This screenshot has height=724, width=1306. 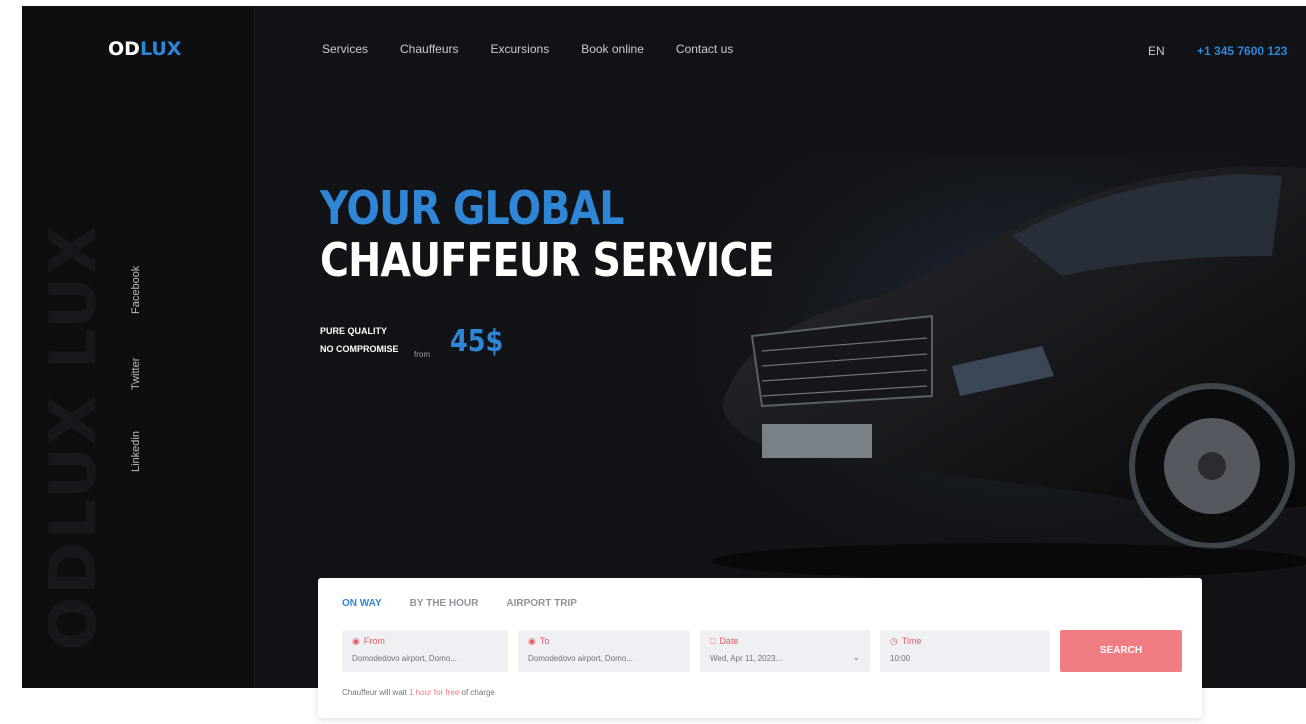 What do you see at coordinates (729, 641) in the screenshot?
I see `date-label: Date` at bounding box center [729, 641].